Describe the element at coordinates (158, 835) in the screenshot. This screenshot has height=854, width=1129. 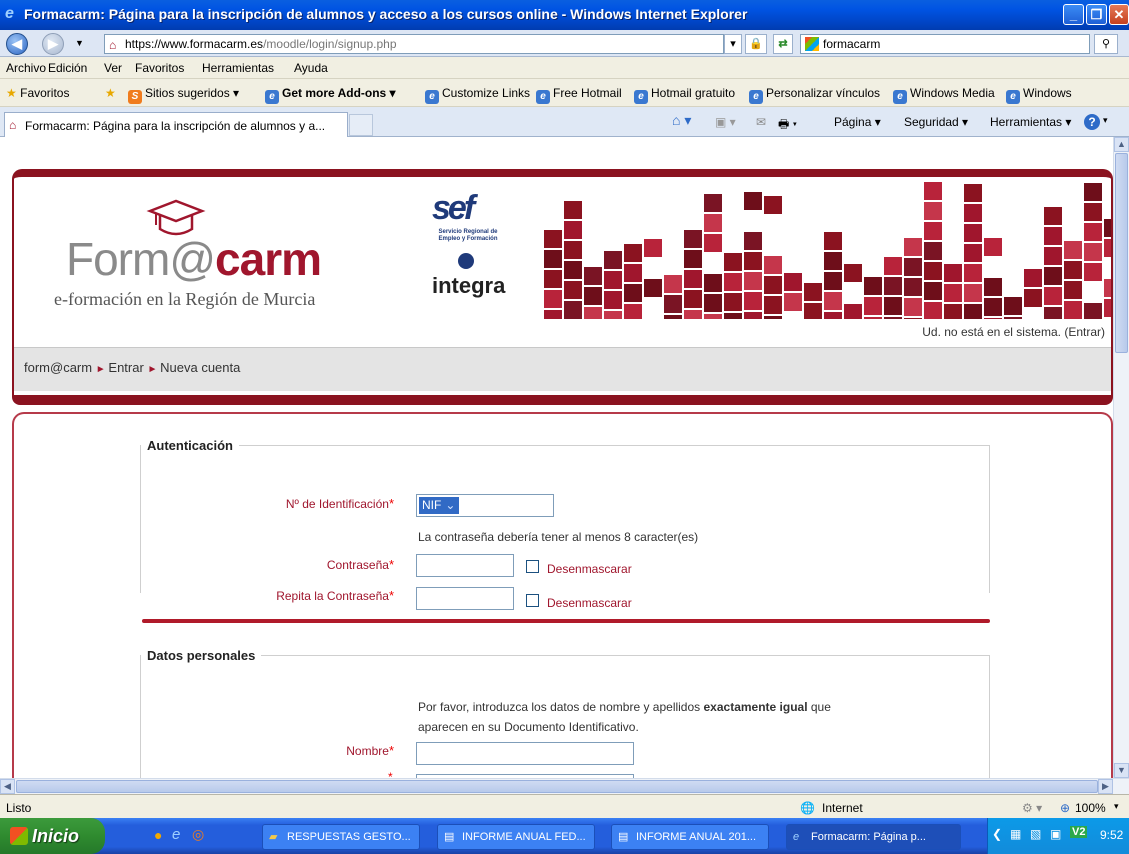
I see `chrome-quicklaunch-icon: ●` at that location.